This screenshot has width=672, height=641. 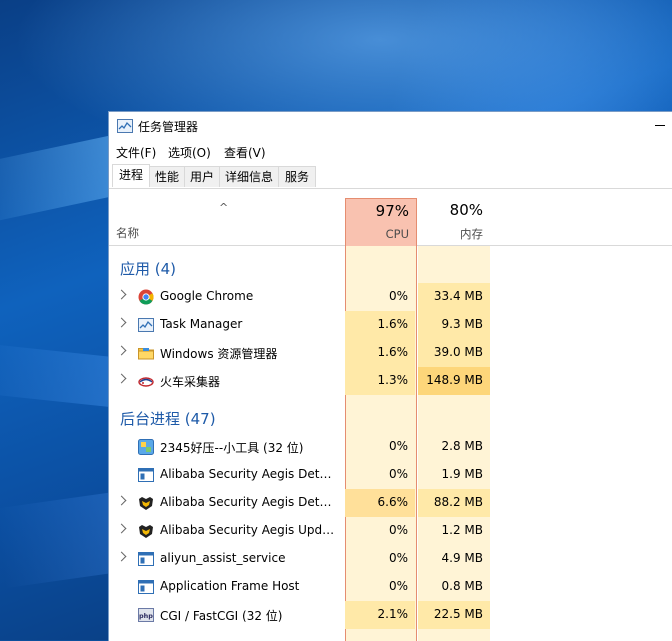 I want to click on memory-cell: 88.2 MB, so click(x=454, y=503).